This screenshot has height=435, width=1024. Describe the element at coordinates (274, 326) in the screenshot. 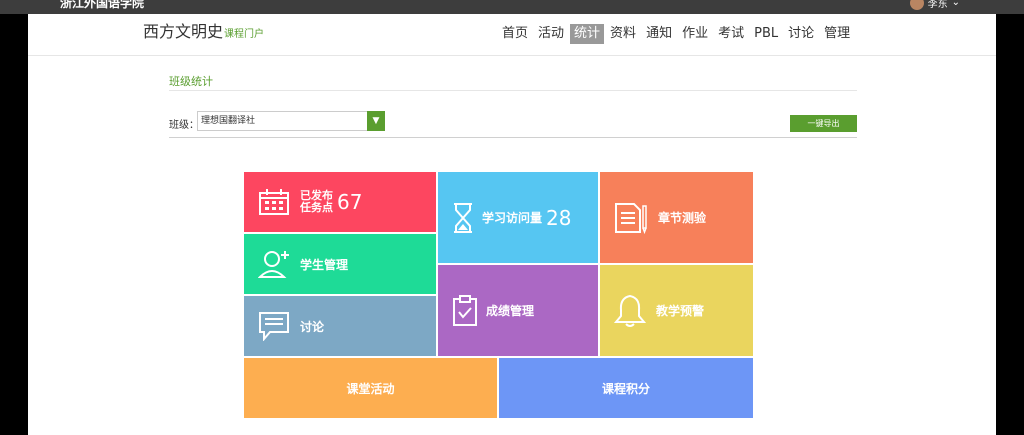

I see `chat-icon` at that location.